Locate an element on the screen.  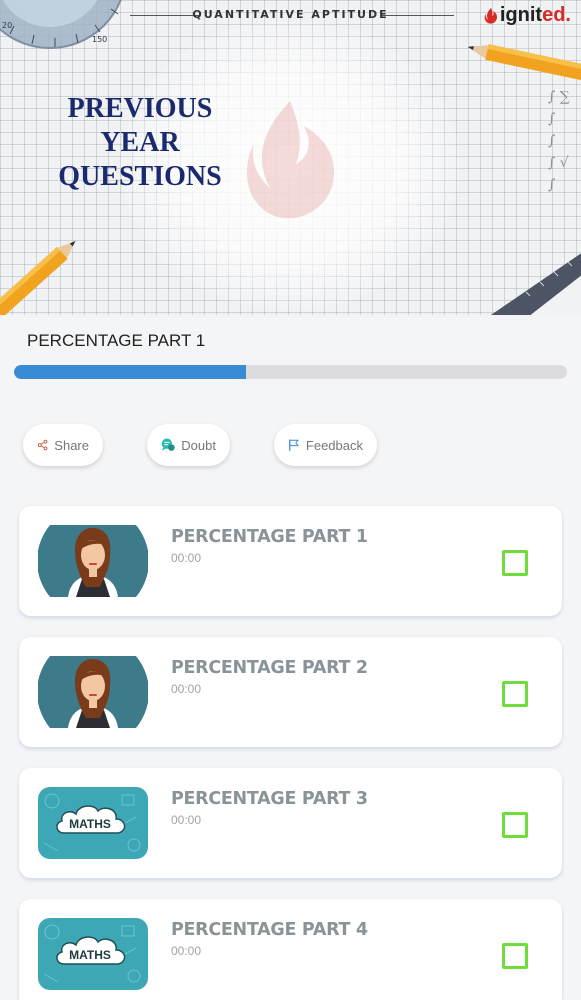
lesson-title: PERCENTAGE PART 2 is located at coordinates (269, 668).